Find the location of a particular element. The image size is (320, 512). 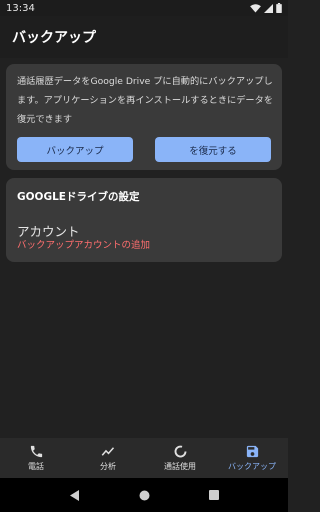

nav-item-phone: 電話 is located at coordinates (36, 458).